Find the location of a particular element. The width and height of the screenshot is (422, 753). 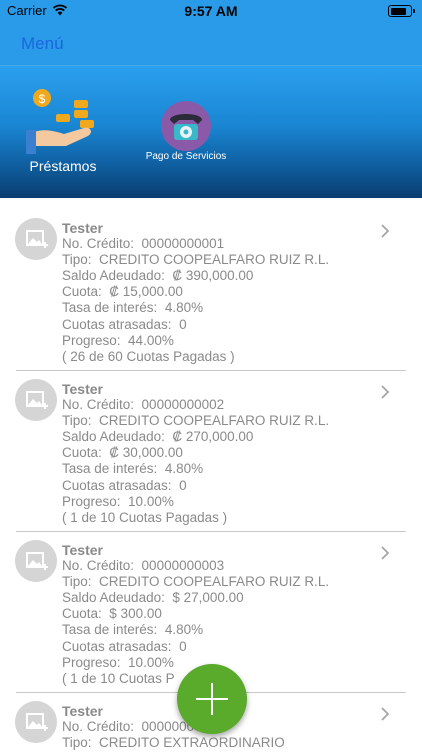

credit-number-row: No. Crédito: 00000000002 is located at coordinates (143, 405).